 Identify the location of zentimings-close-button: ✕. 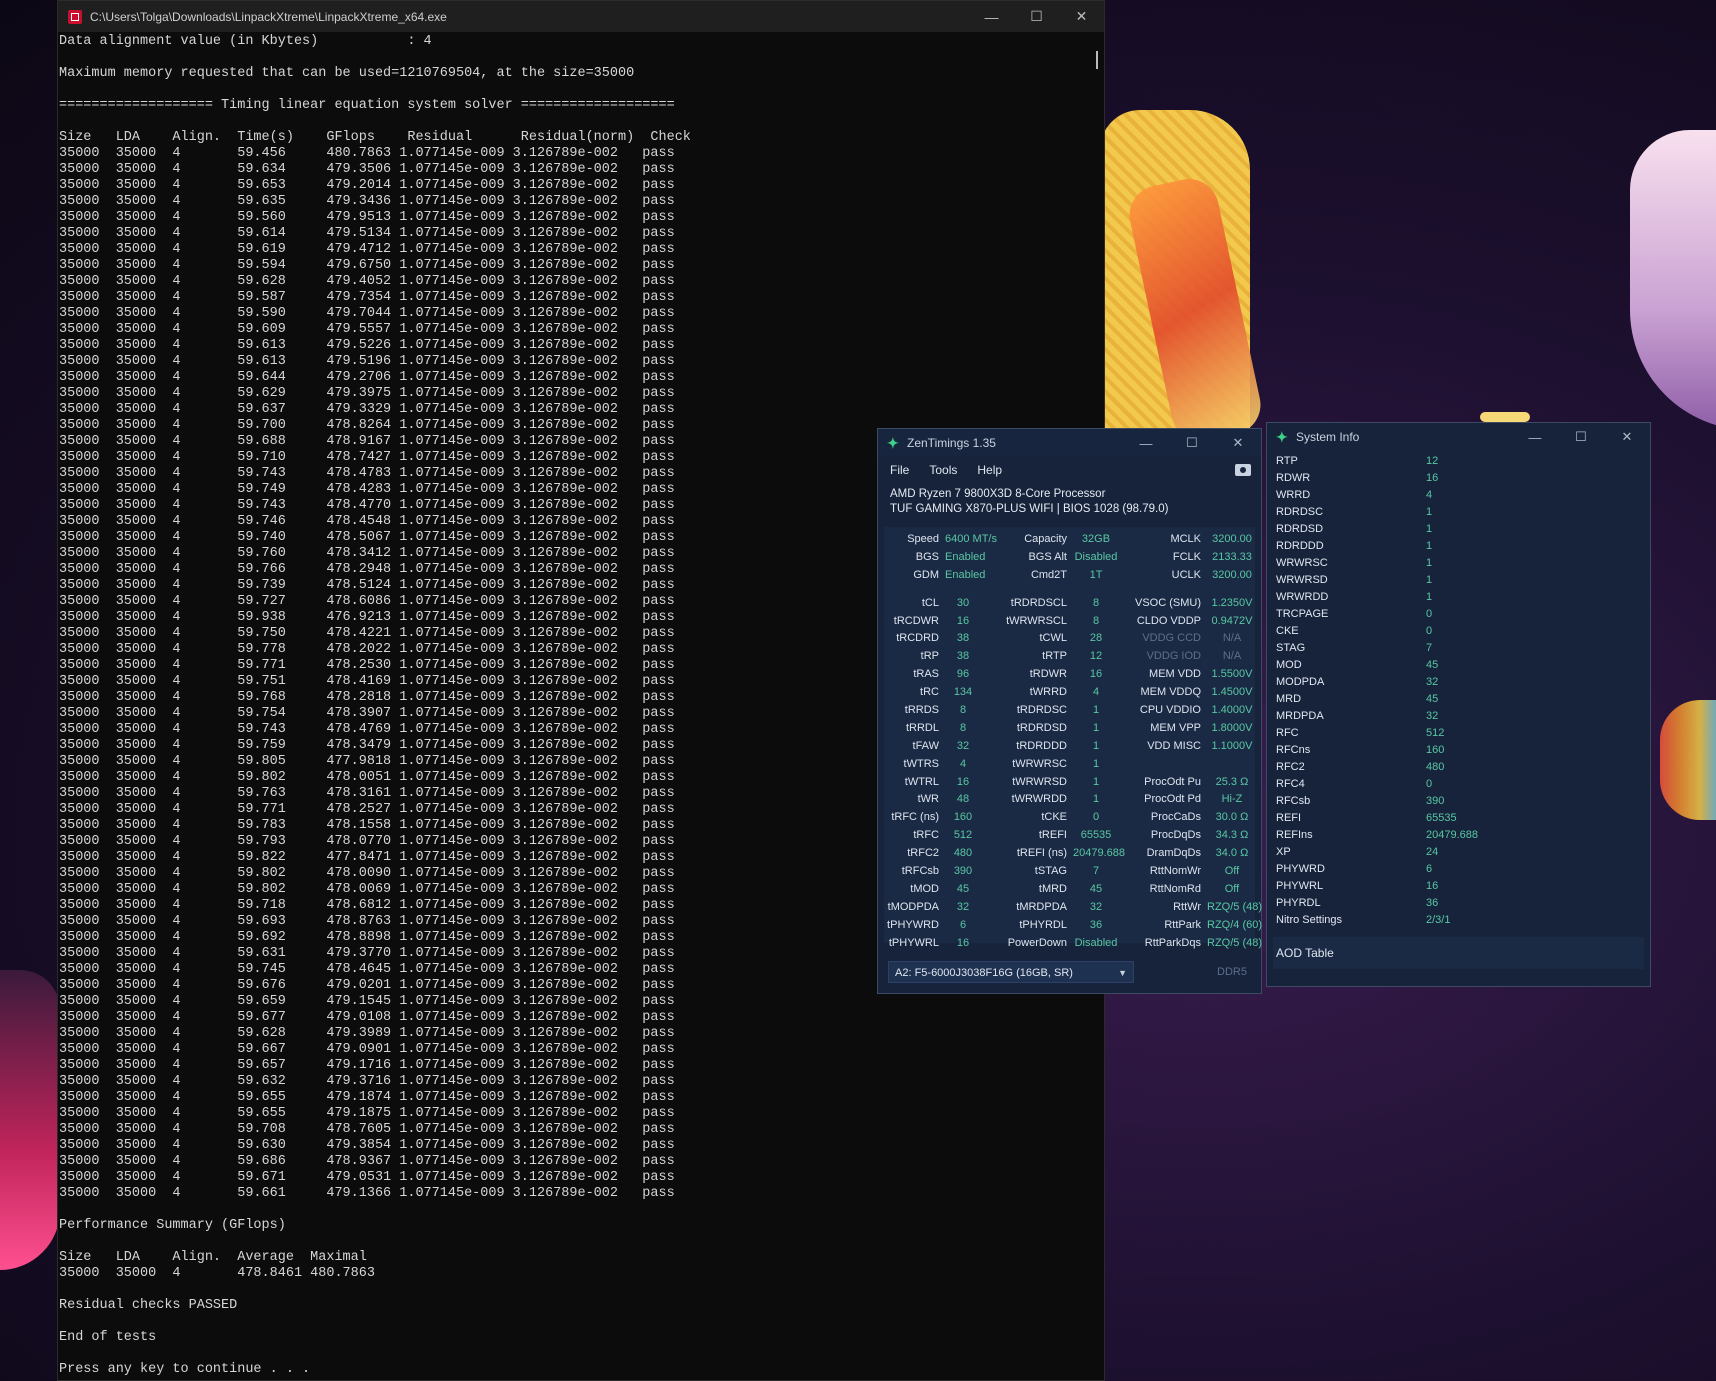
(1238, 443).